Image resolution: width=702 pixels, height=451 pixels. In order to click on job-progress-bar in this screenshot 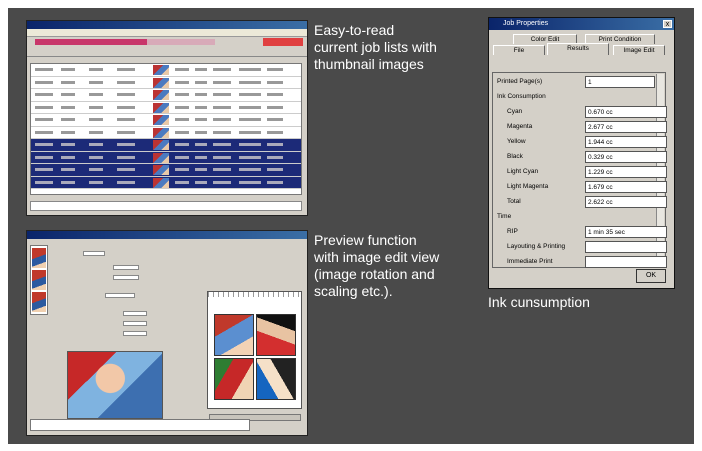, I will do `click(125, 42)`.